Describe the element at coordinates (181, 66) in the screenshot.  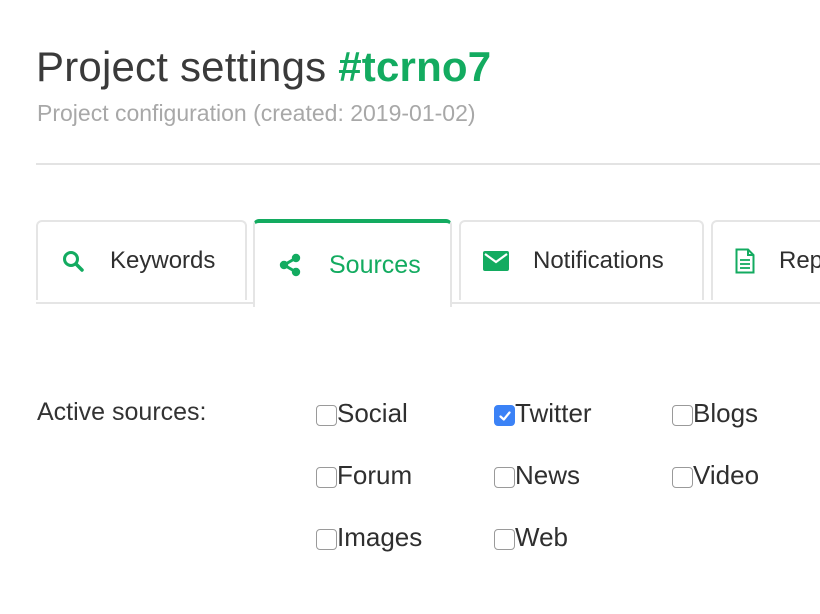
I see `page-title-text: Project settings` at that location.